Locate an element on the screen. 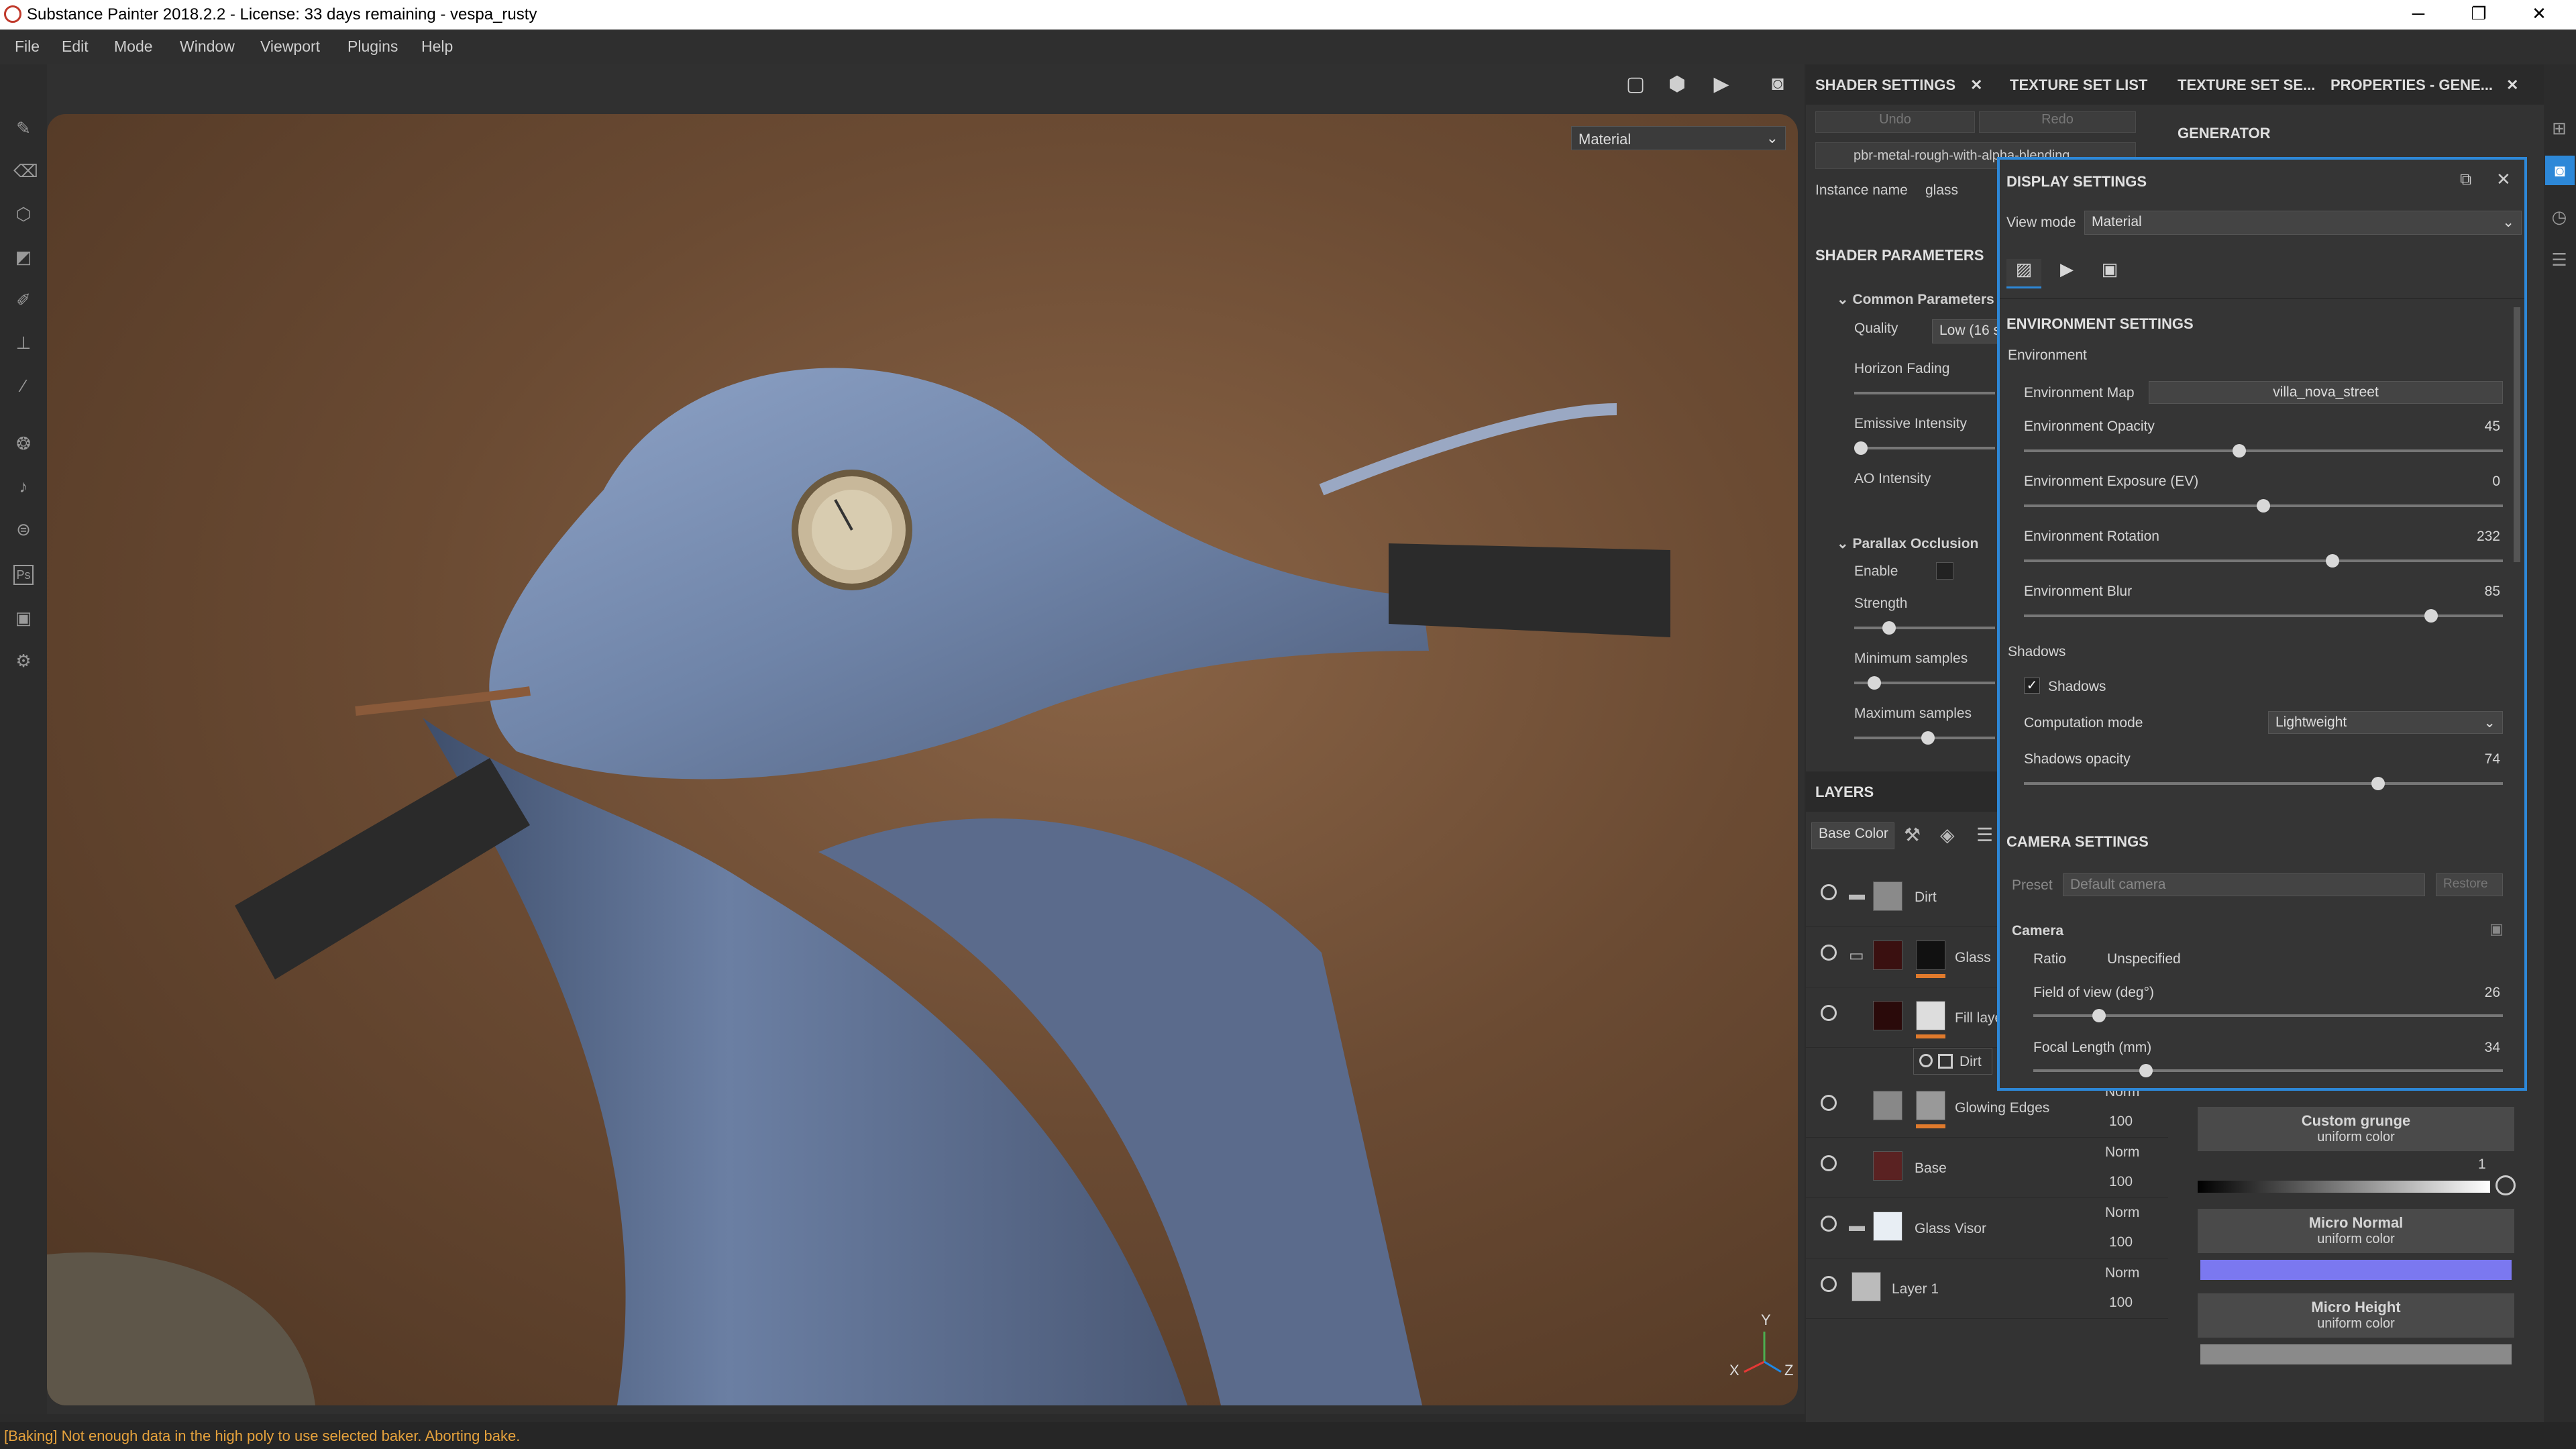  polygon-fill-icon: ◩ is located at coordinates (23, 257).